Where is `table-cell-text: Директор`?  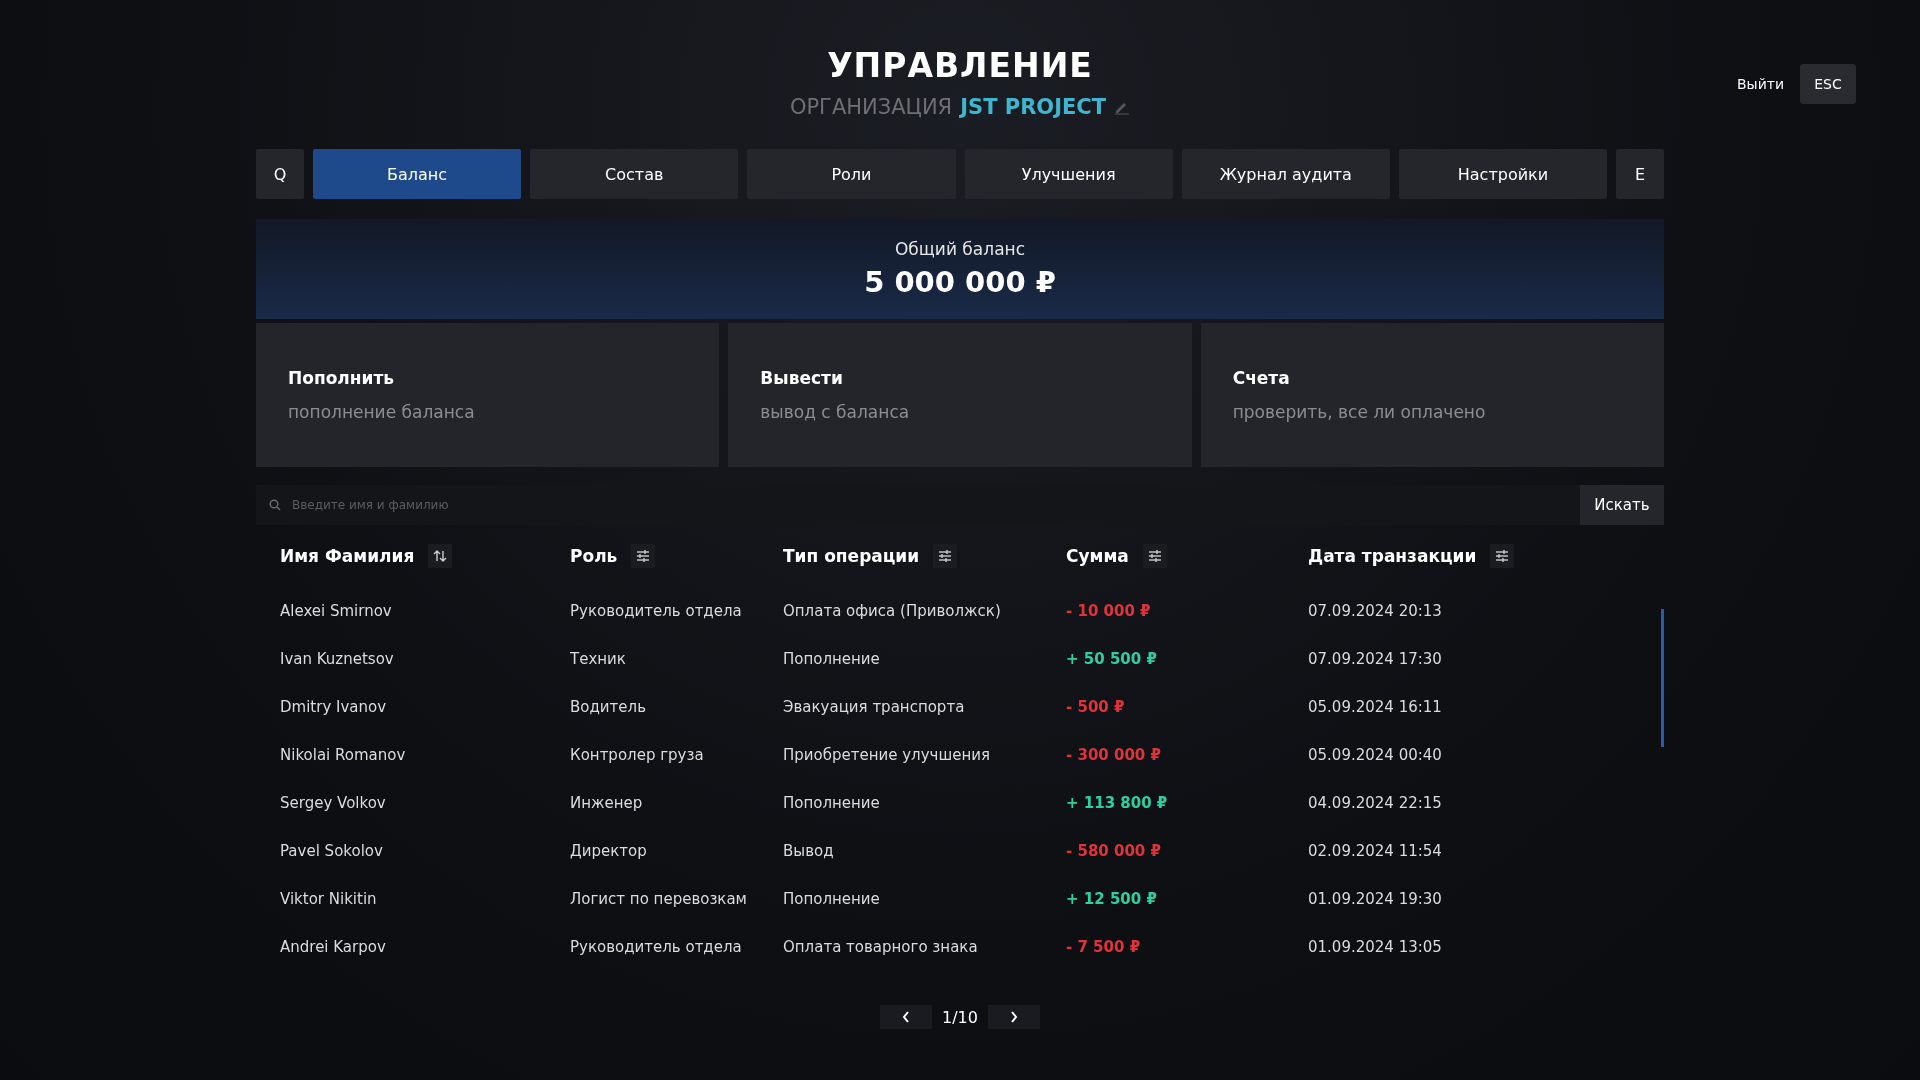
table-cell-text: Директор is located at coordinates (609, 851).